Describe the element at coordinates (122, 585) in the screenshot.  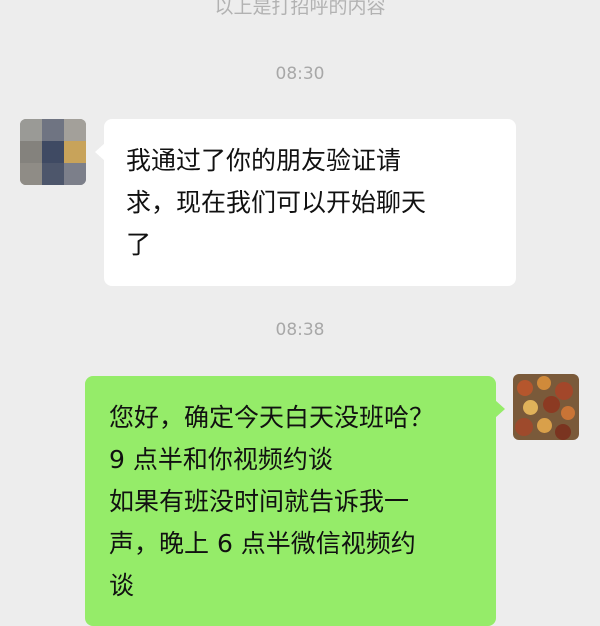
I see `message-text-line: 谈` at that location.